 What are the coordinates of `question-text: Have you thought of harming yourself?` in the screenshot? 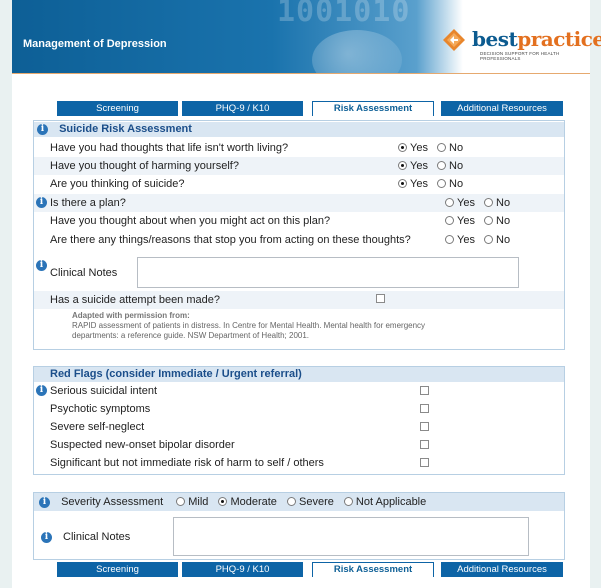 It's located at (144, 166).